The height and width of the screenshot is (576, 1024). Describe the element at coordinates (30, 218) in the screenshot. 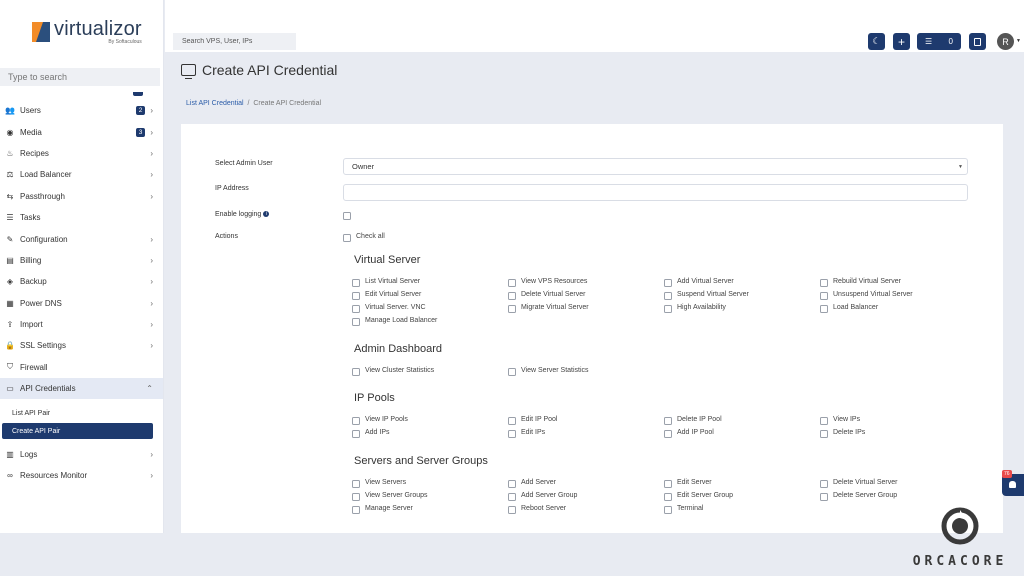

I see `sidebar-item-label: Tasks` at that location.